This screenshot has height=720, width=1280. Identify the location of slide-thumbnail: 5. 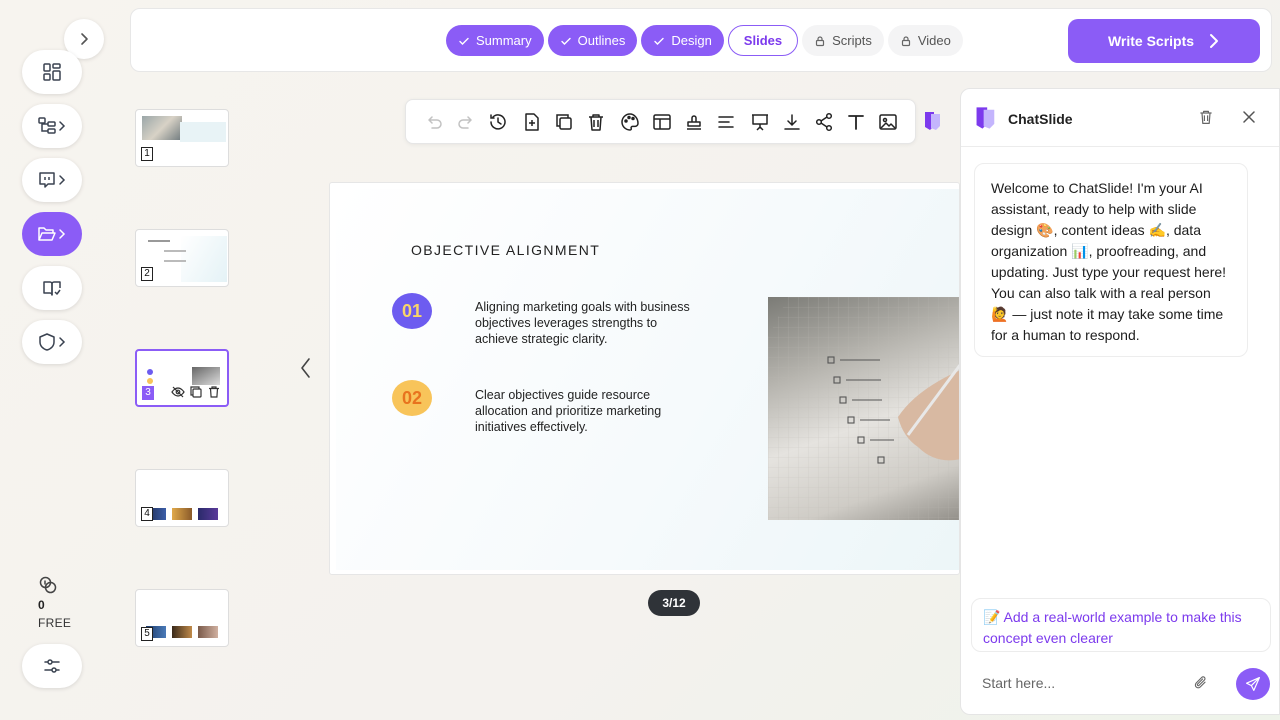
(182, 618).